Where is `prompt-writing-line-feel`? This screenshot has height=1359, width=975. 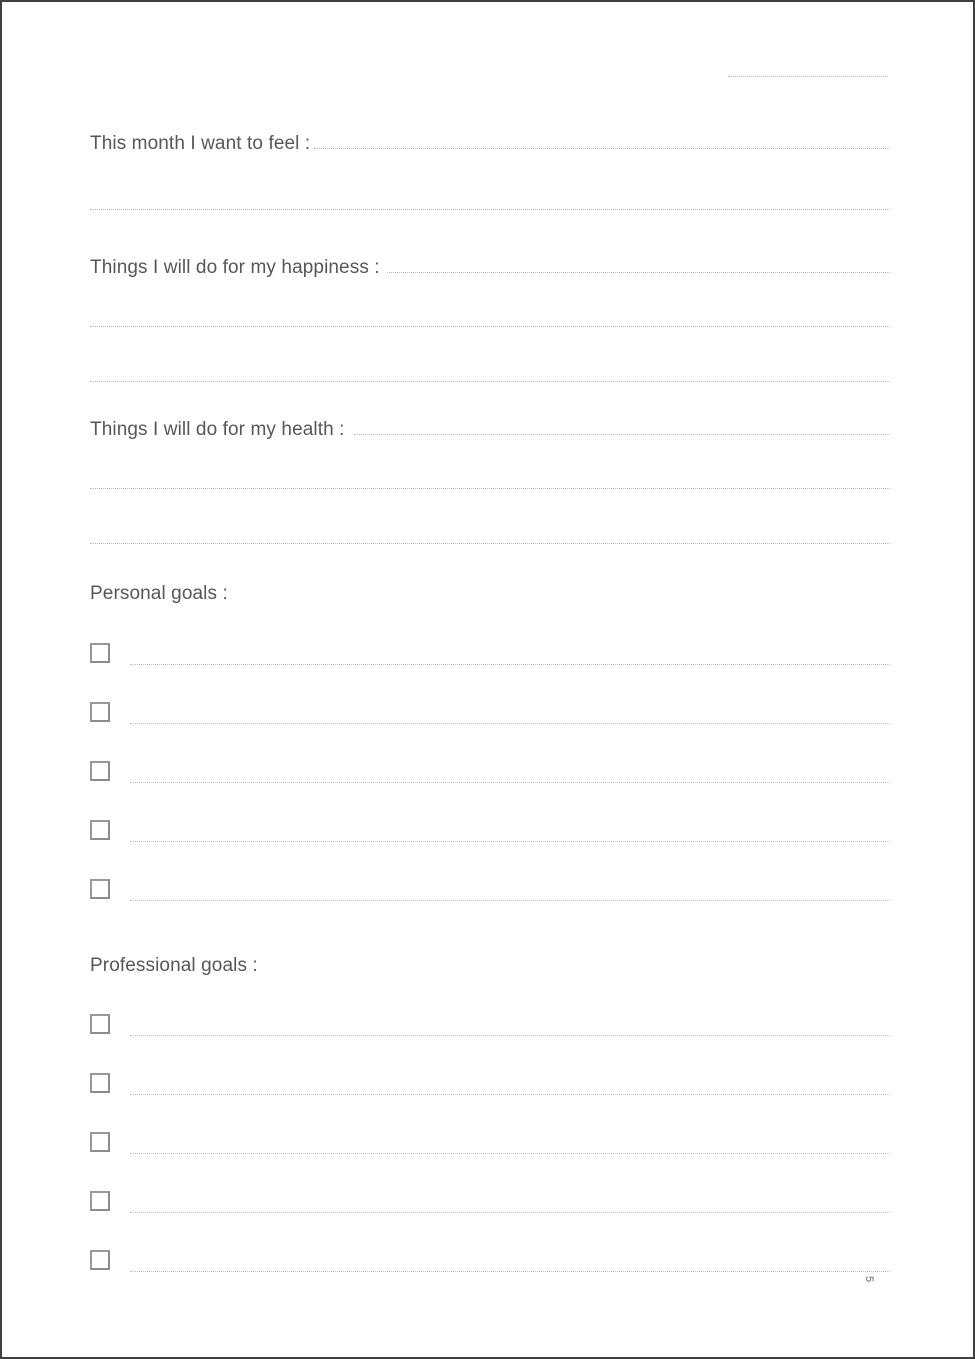 prompt-writing-line-feel is located at coordinates (602, 148).